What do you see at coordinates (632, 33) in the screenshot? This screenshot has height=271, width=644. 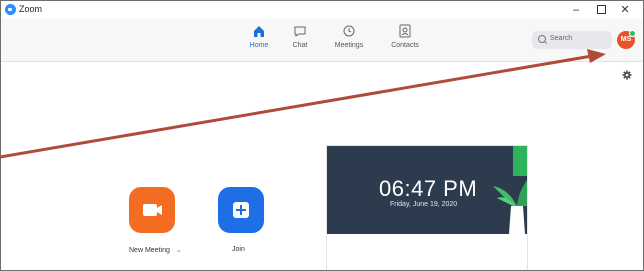 I see `online-status-icon` at bounding box center [632, 33].